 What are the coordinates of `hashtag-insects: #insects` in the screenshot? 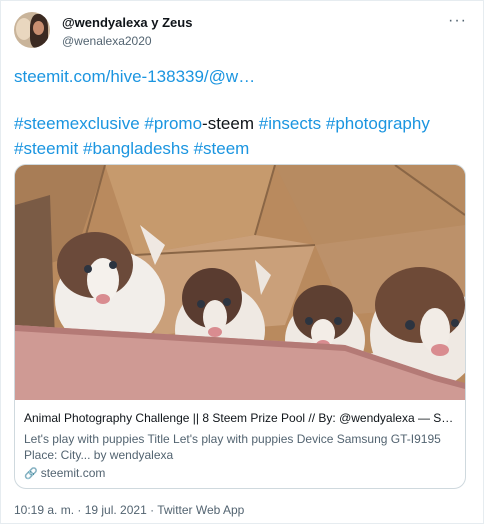 It's located at (290, 123).